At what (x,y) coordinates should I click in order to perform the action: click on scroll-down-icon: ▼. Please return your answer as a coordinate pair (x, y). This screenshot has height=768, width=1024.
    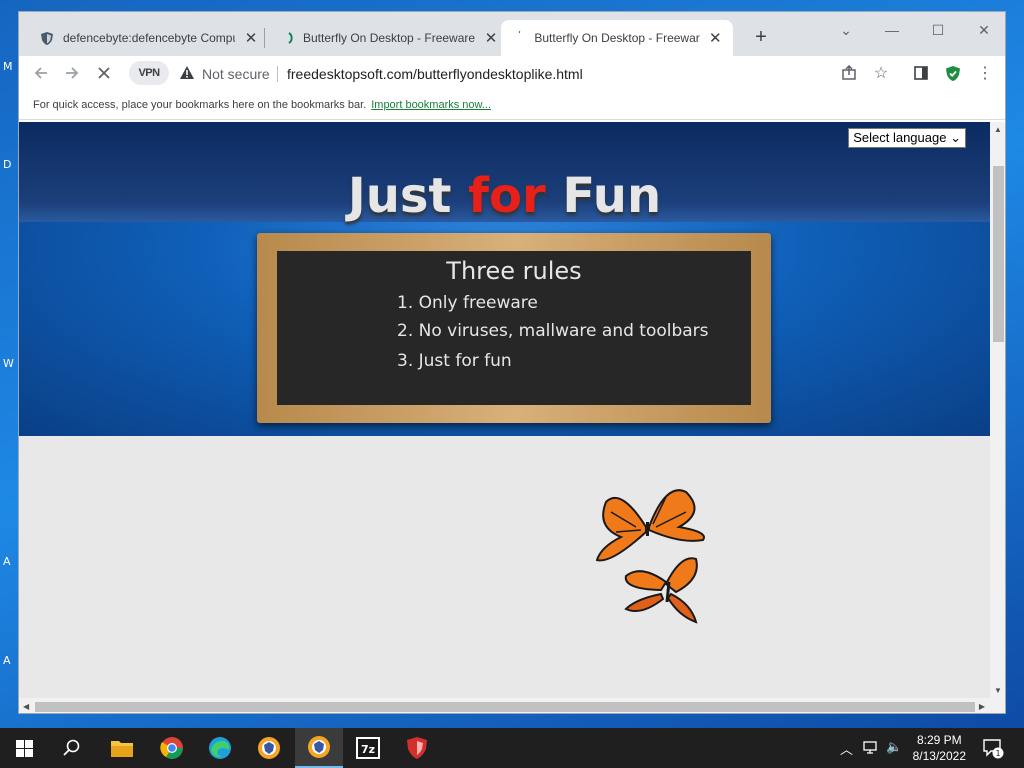
    Looking at the image, I should click on (998, 690).